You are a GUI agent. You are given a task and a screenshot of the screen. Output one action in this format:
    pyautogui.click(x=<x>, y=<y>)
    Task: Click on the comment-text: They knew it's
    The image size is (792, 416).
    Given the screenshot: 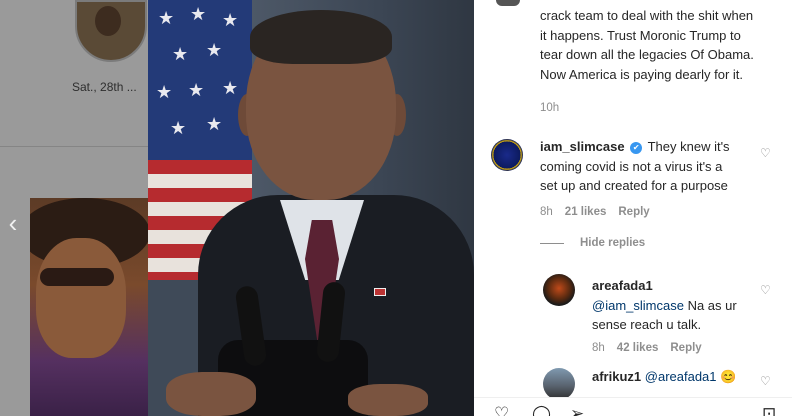 What is the action you would take?
    pyautogui.click(x=688, y=146)
    